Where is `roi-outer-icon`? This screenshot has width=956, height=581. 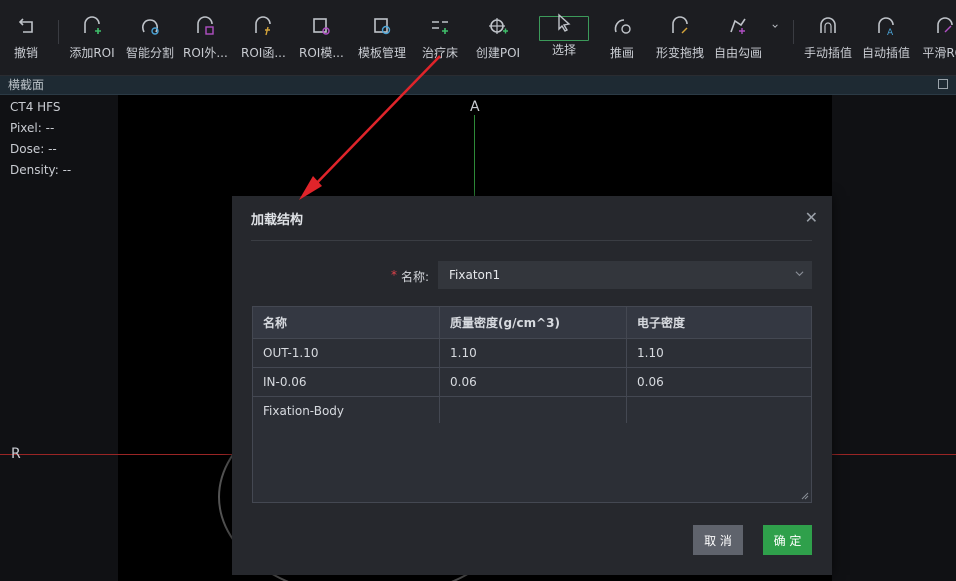
roi-outer-icon is located at coordinates (205, 25).